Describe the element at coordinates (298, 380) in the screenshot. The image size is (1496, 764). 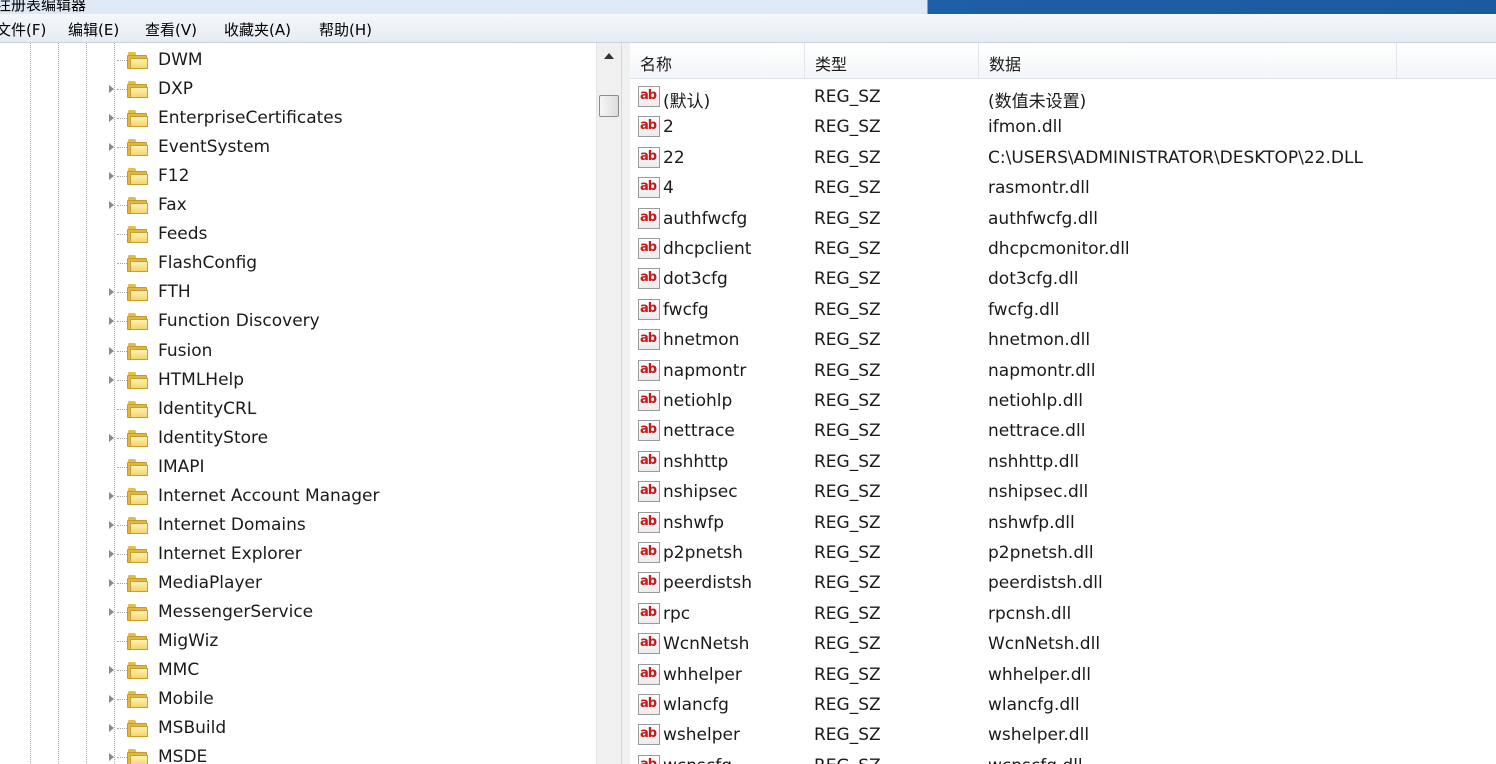
I see `tree-item: HTMLHelp` at that location.